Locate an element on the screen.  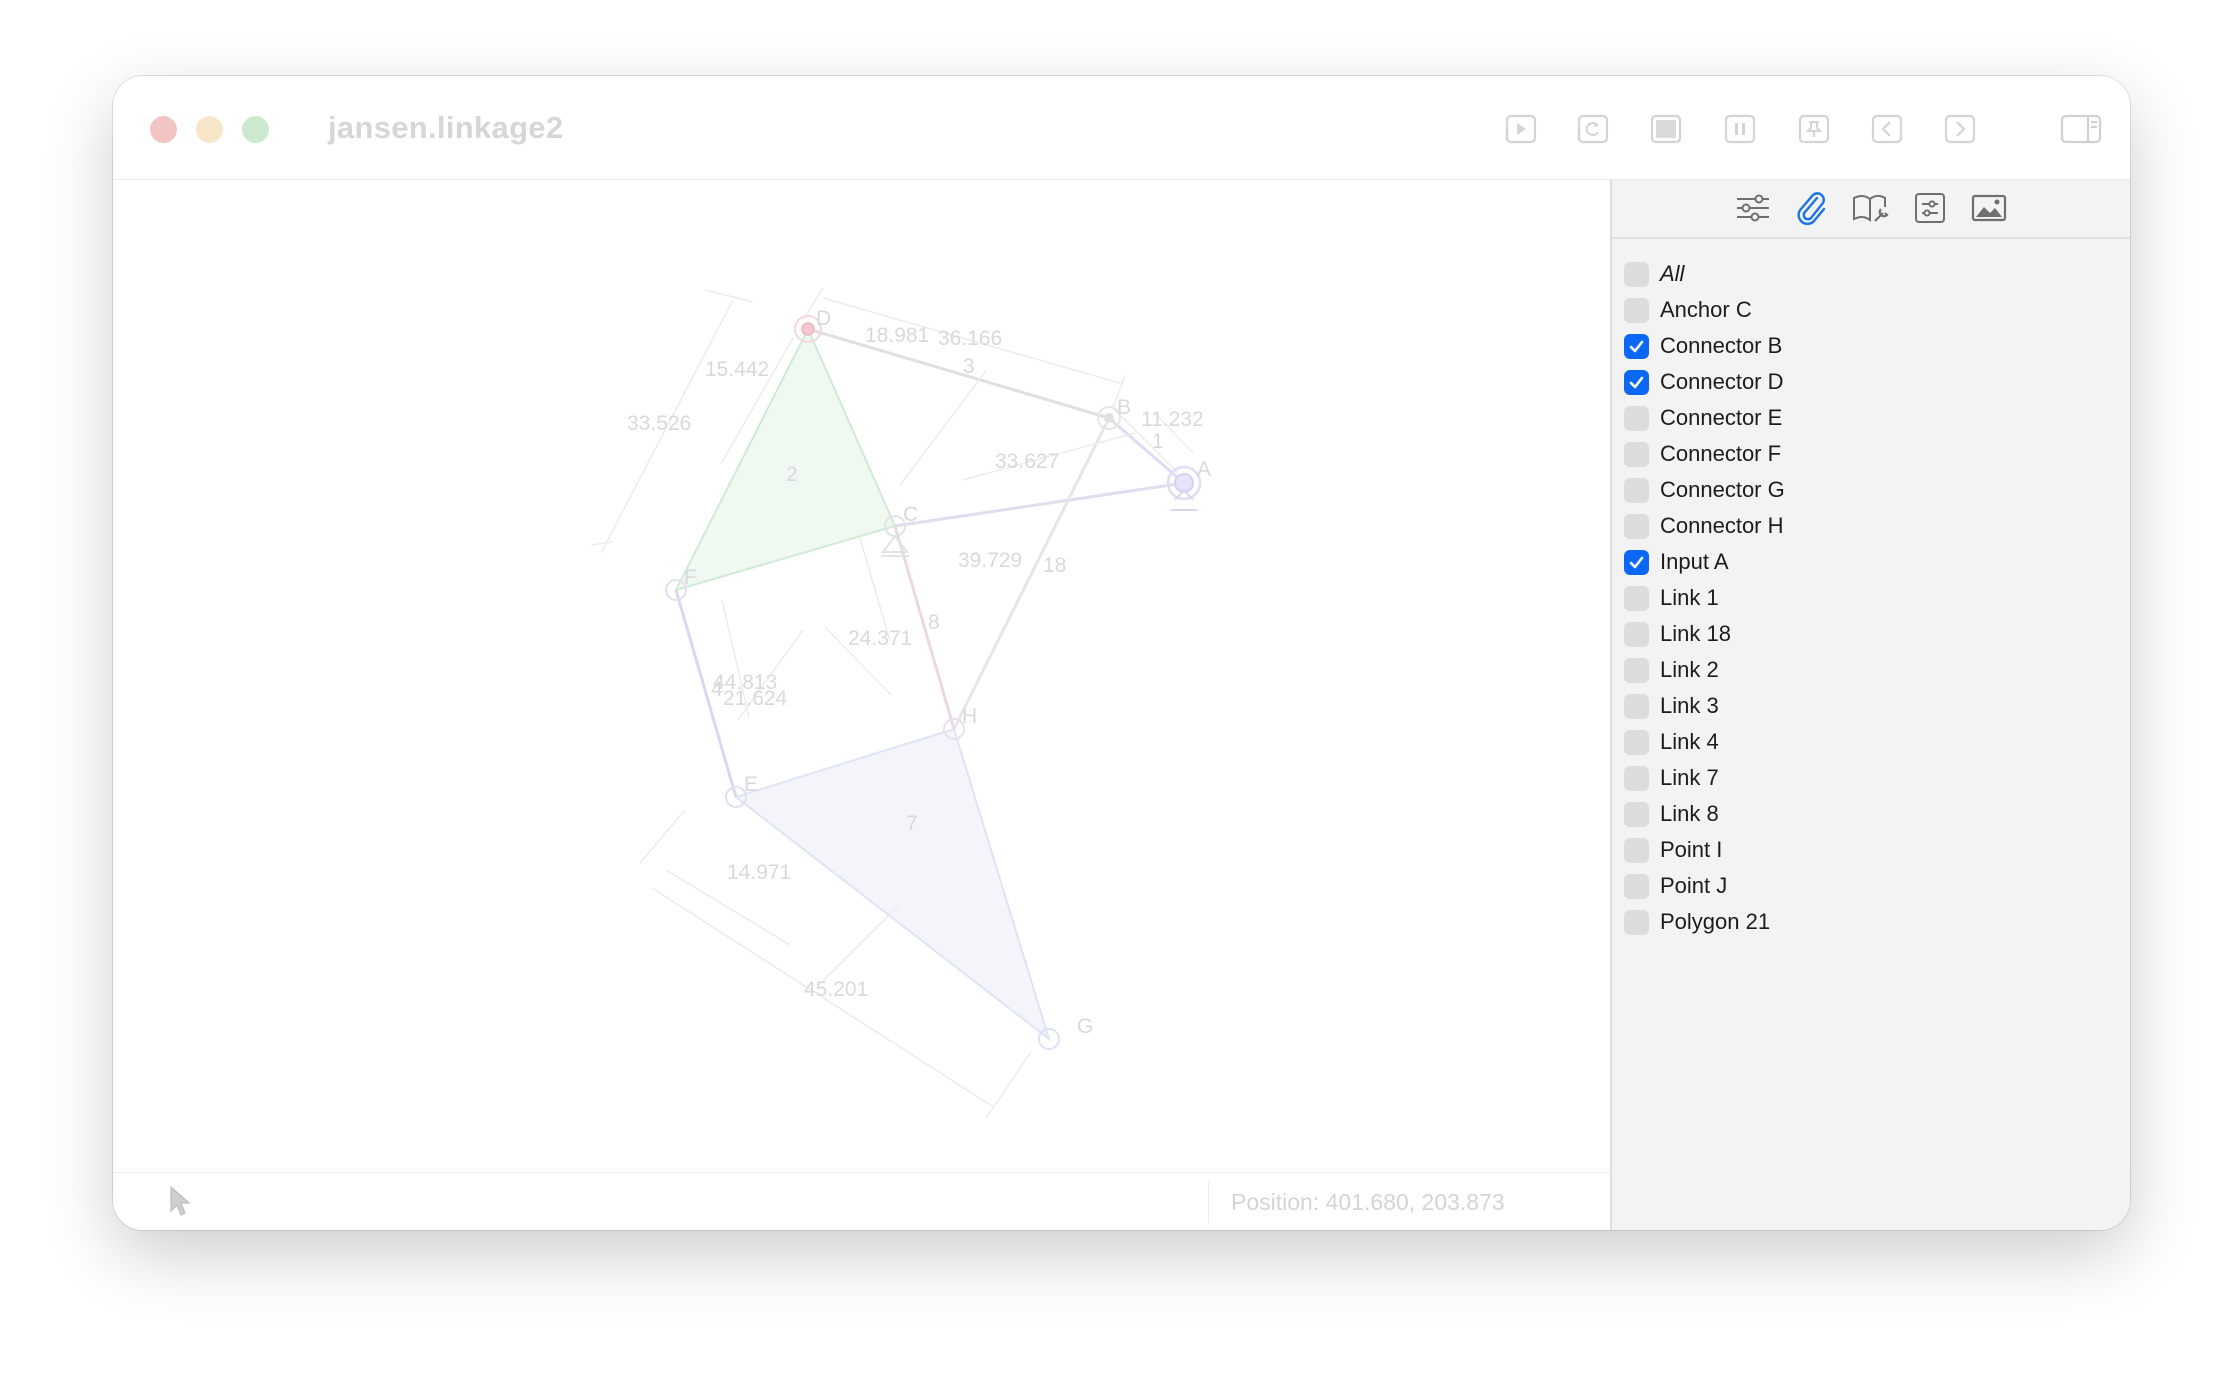
list-item-label: Connector G is located at coordinates (1722, 489).